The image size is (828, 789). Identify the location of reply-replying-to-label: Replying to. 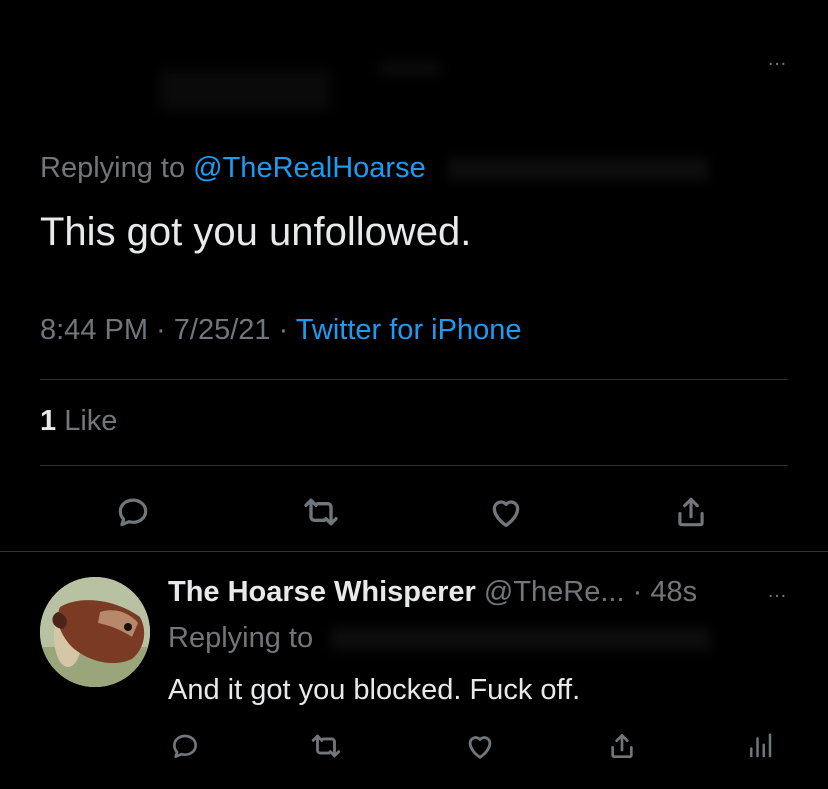
(241, 638).